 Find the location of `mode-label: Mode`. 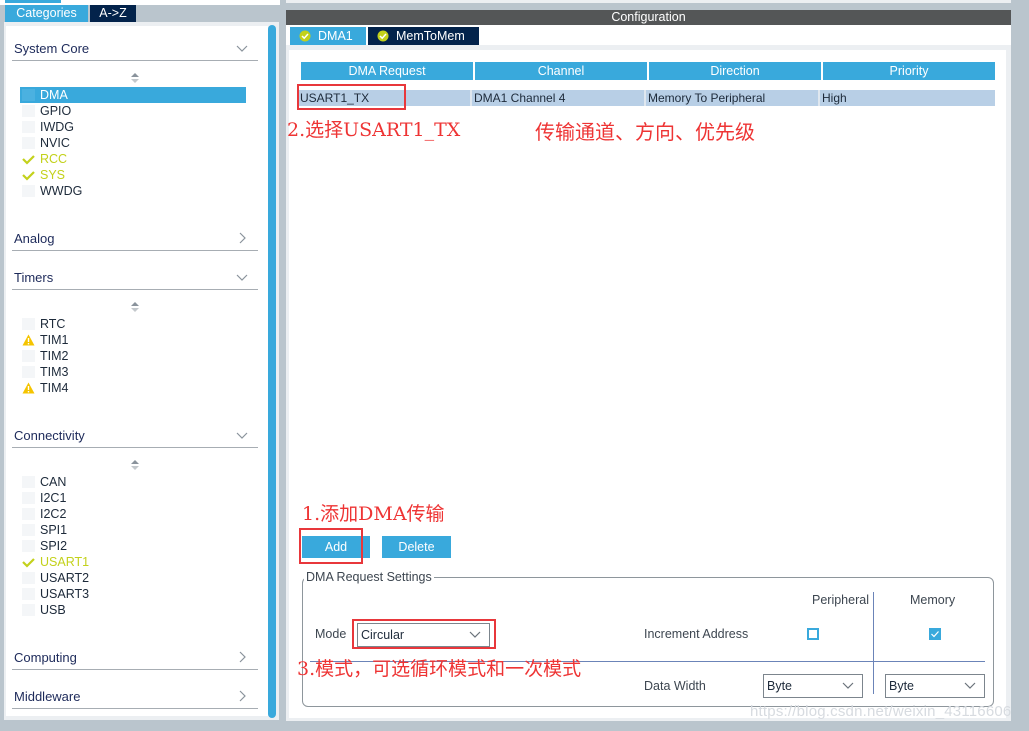

mode-label: Mode is located at coordinates (331, 634).